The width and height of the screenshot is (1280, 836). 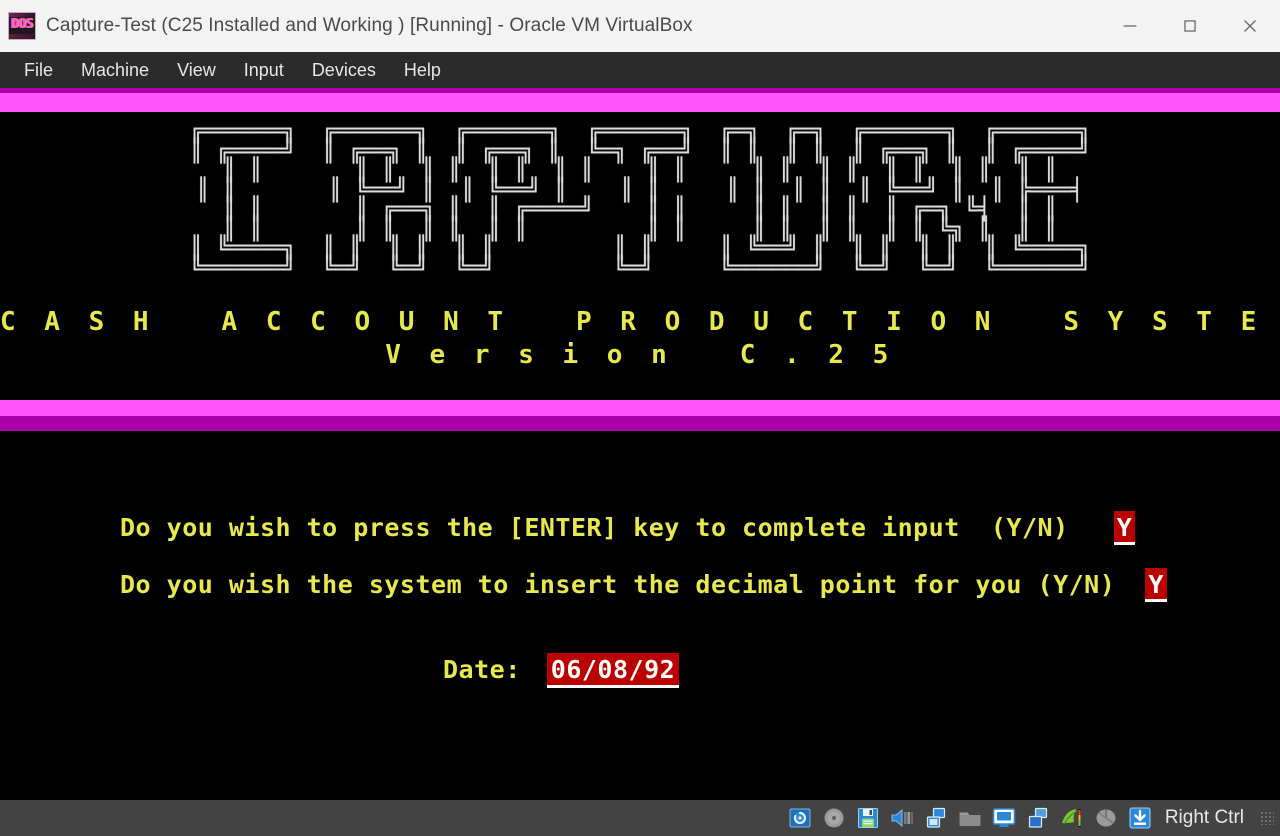 I want to click on maximize-icon, so click(x=1190, y=26).